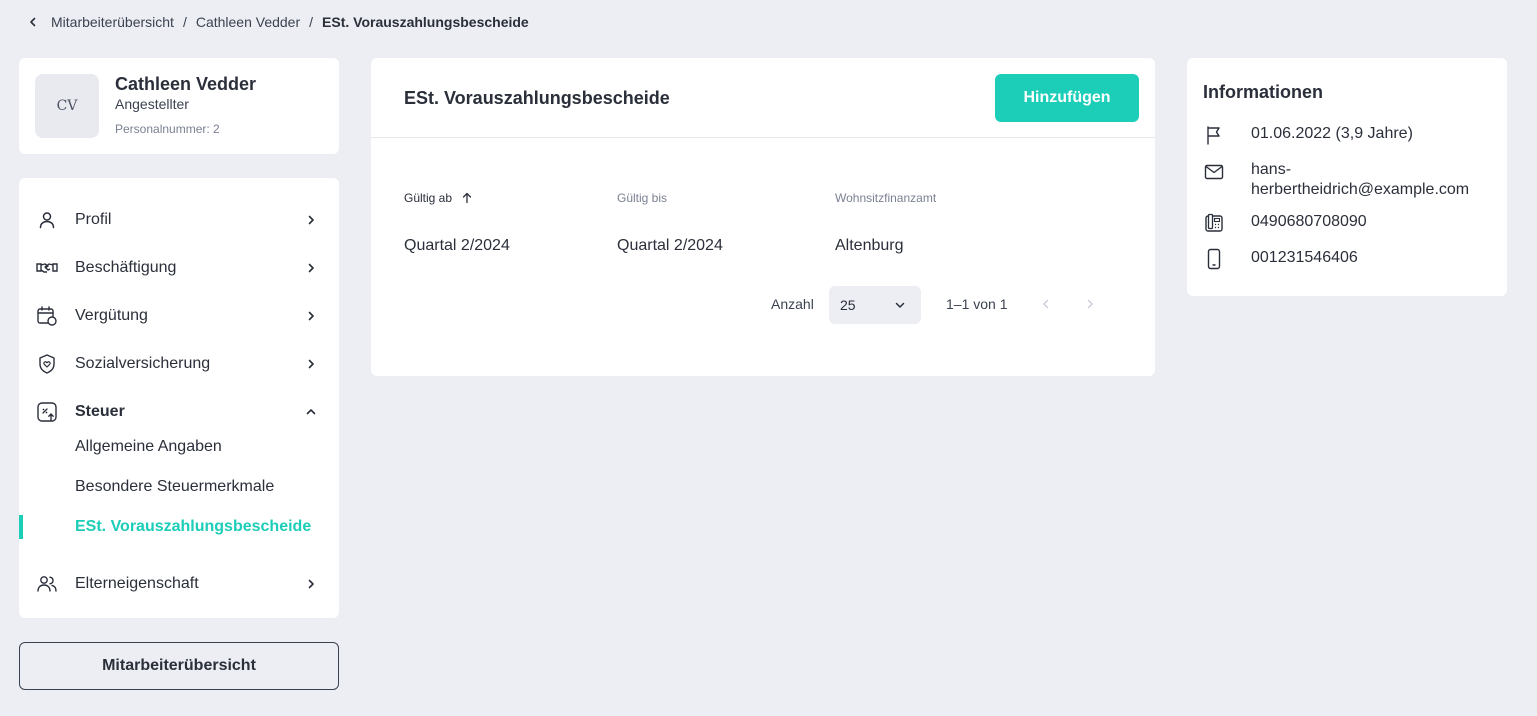 The width and height of the screenshot is (1537, 716). Describe the element at coordinates (167, 129) in the screenshot. I see `personal-number: Personalnummer: 2` at that location.